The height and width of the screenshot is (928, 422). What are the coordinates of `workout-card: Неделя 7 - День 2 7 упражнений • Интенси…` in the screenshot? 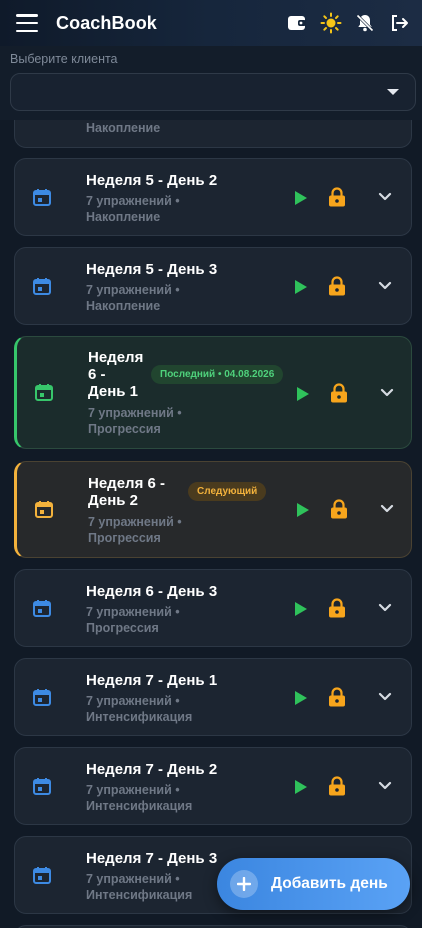 It's located at (213, 786).